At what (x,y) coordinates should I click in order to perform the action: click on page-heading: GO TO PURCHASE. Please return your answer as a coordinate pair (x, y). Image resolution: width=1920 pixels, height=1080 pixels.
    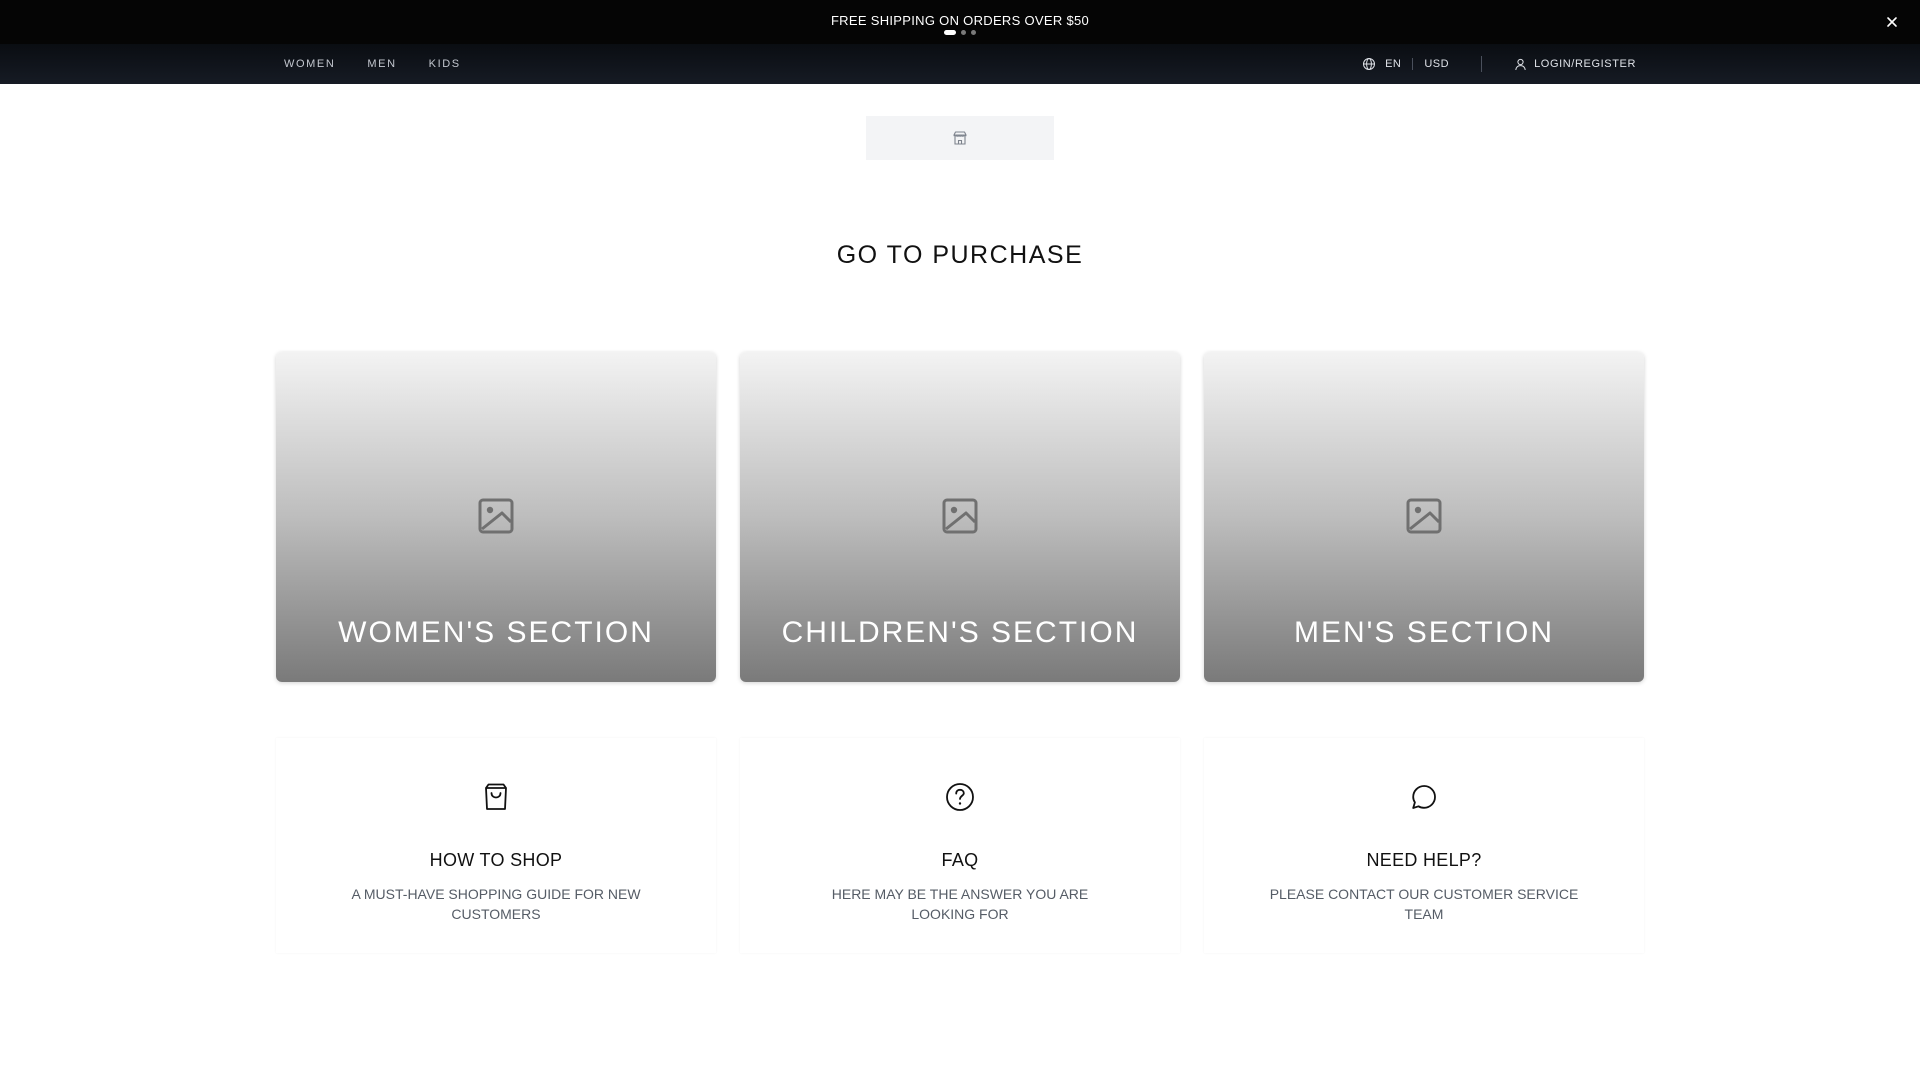
    Looking at the image, I should click on (960, 255).